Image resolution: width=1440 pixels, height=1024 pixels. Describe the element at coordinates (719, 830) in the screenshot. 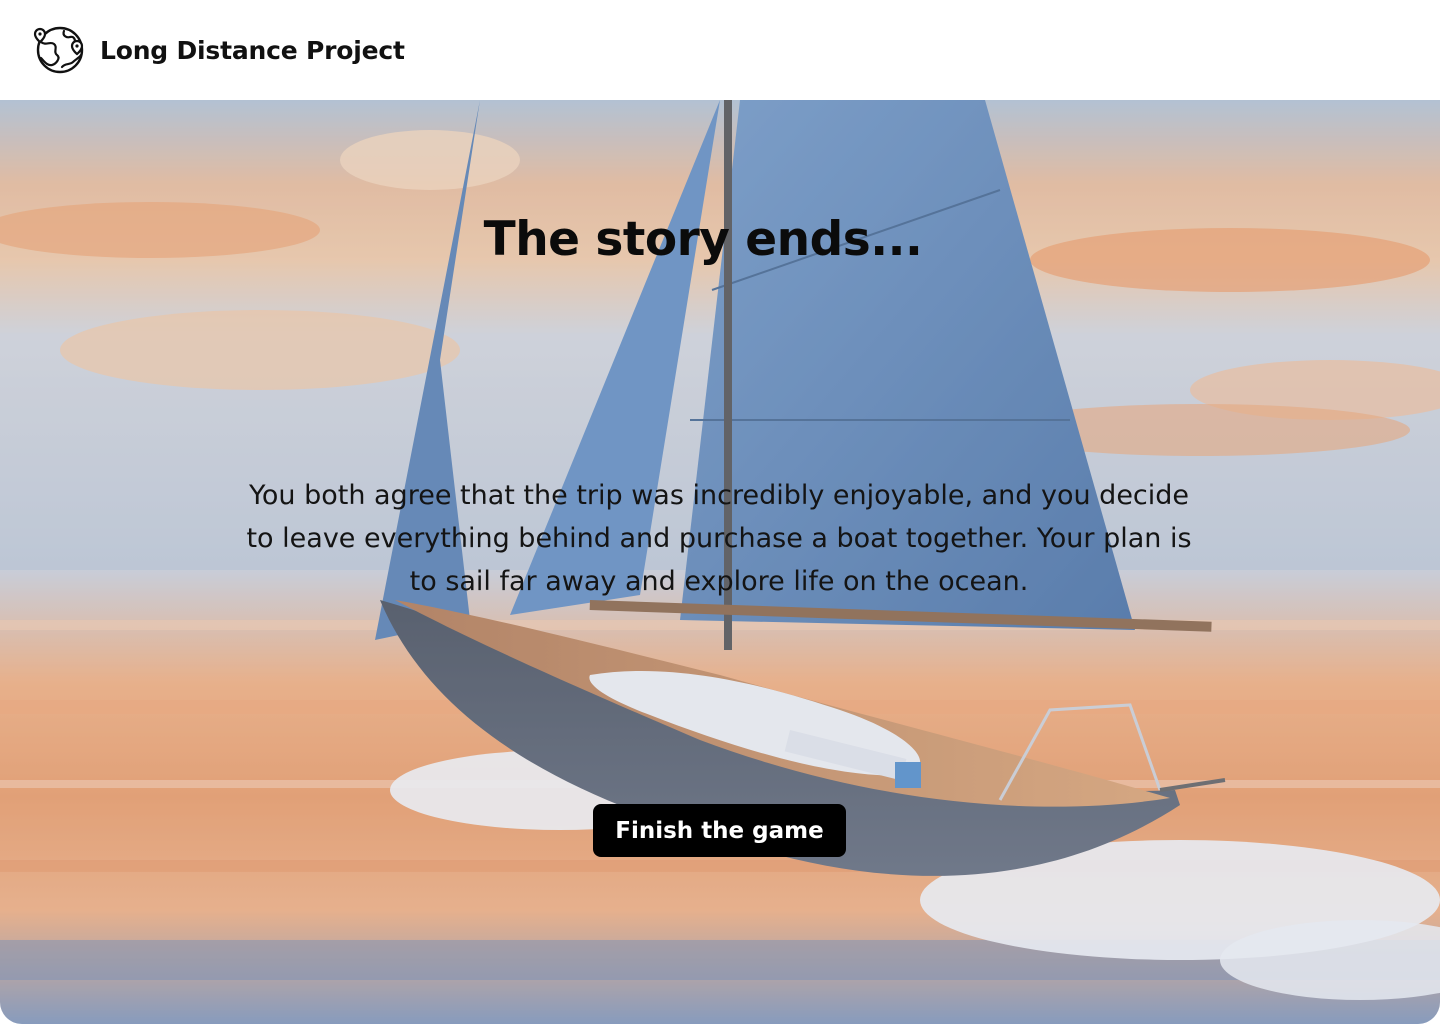

I see `finish-game-button: Finish the game` at that location.